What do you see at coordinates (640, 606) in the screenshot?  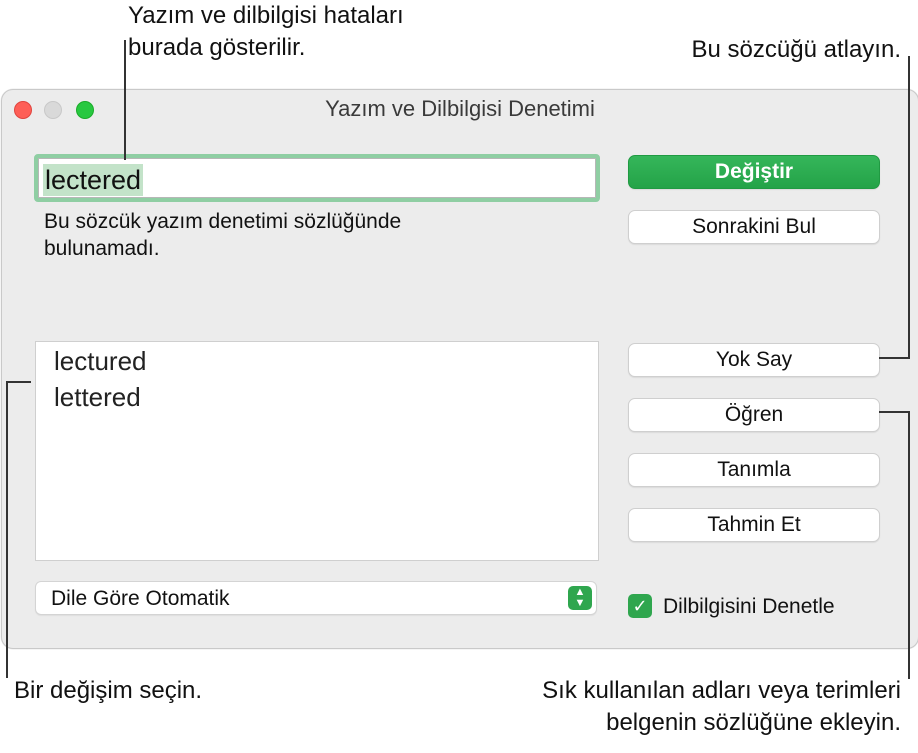 I see `checkmark-icon: ✓` at bounding box center [640, 606].